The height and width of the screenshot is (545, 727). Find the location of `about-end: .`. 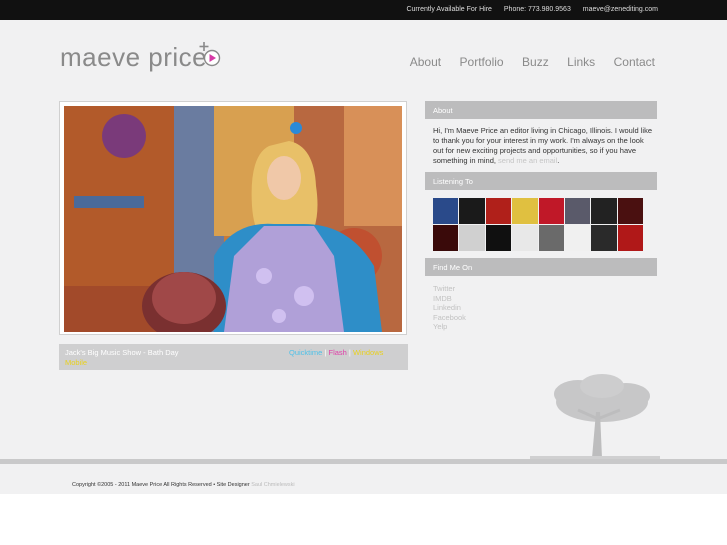

about-end: . is located at coordinates (558, 160).